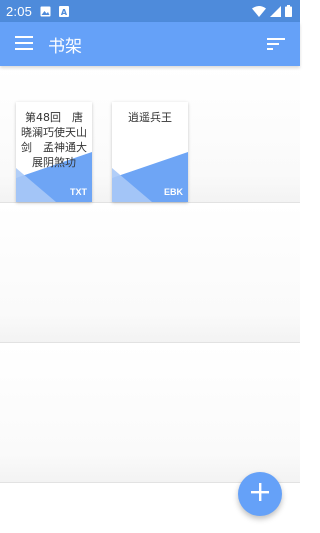  I want to click on menu-button, so click(24, 44).